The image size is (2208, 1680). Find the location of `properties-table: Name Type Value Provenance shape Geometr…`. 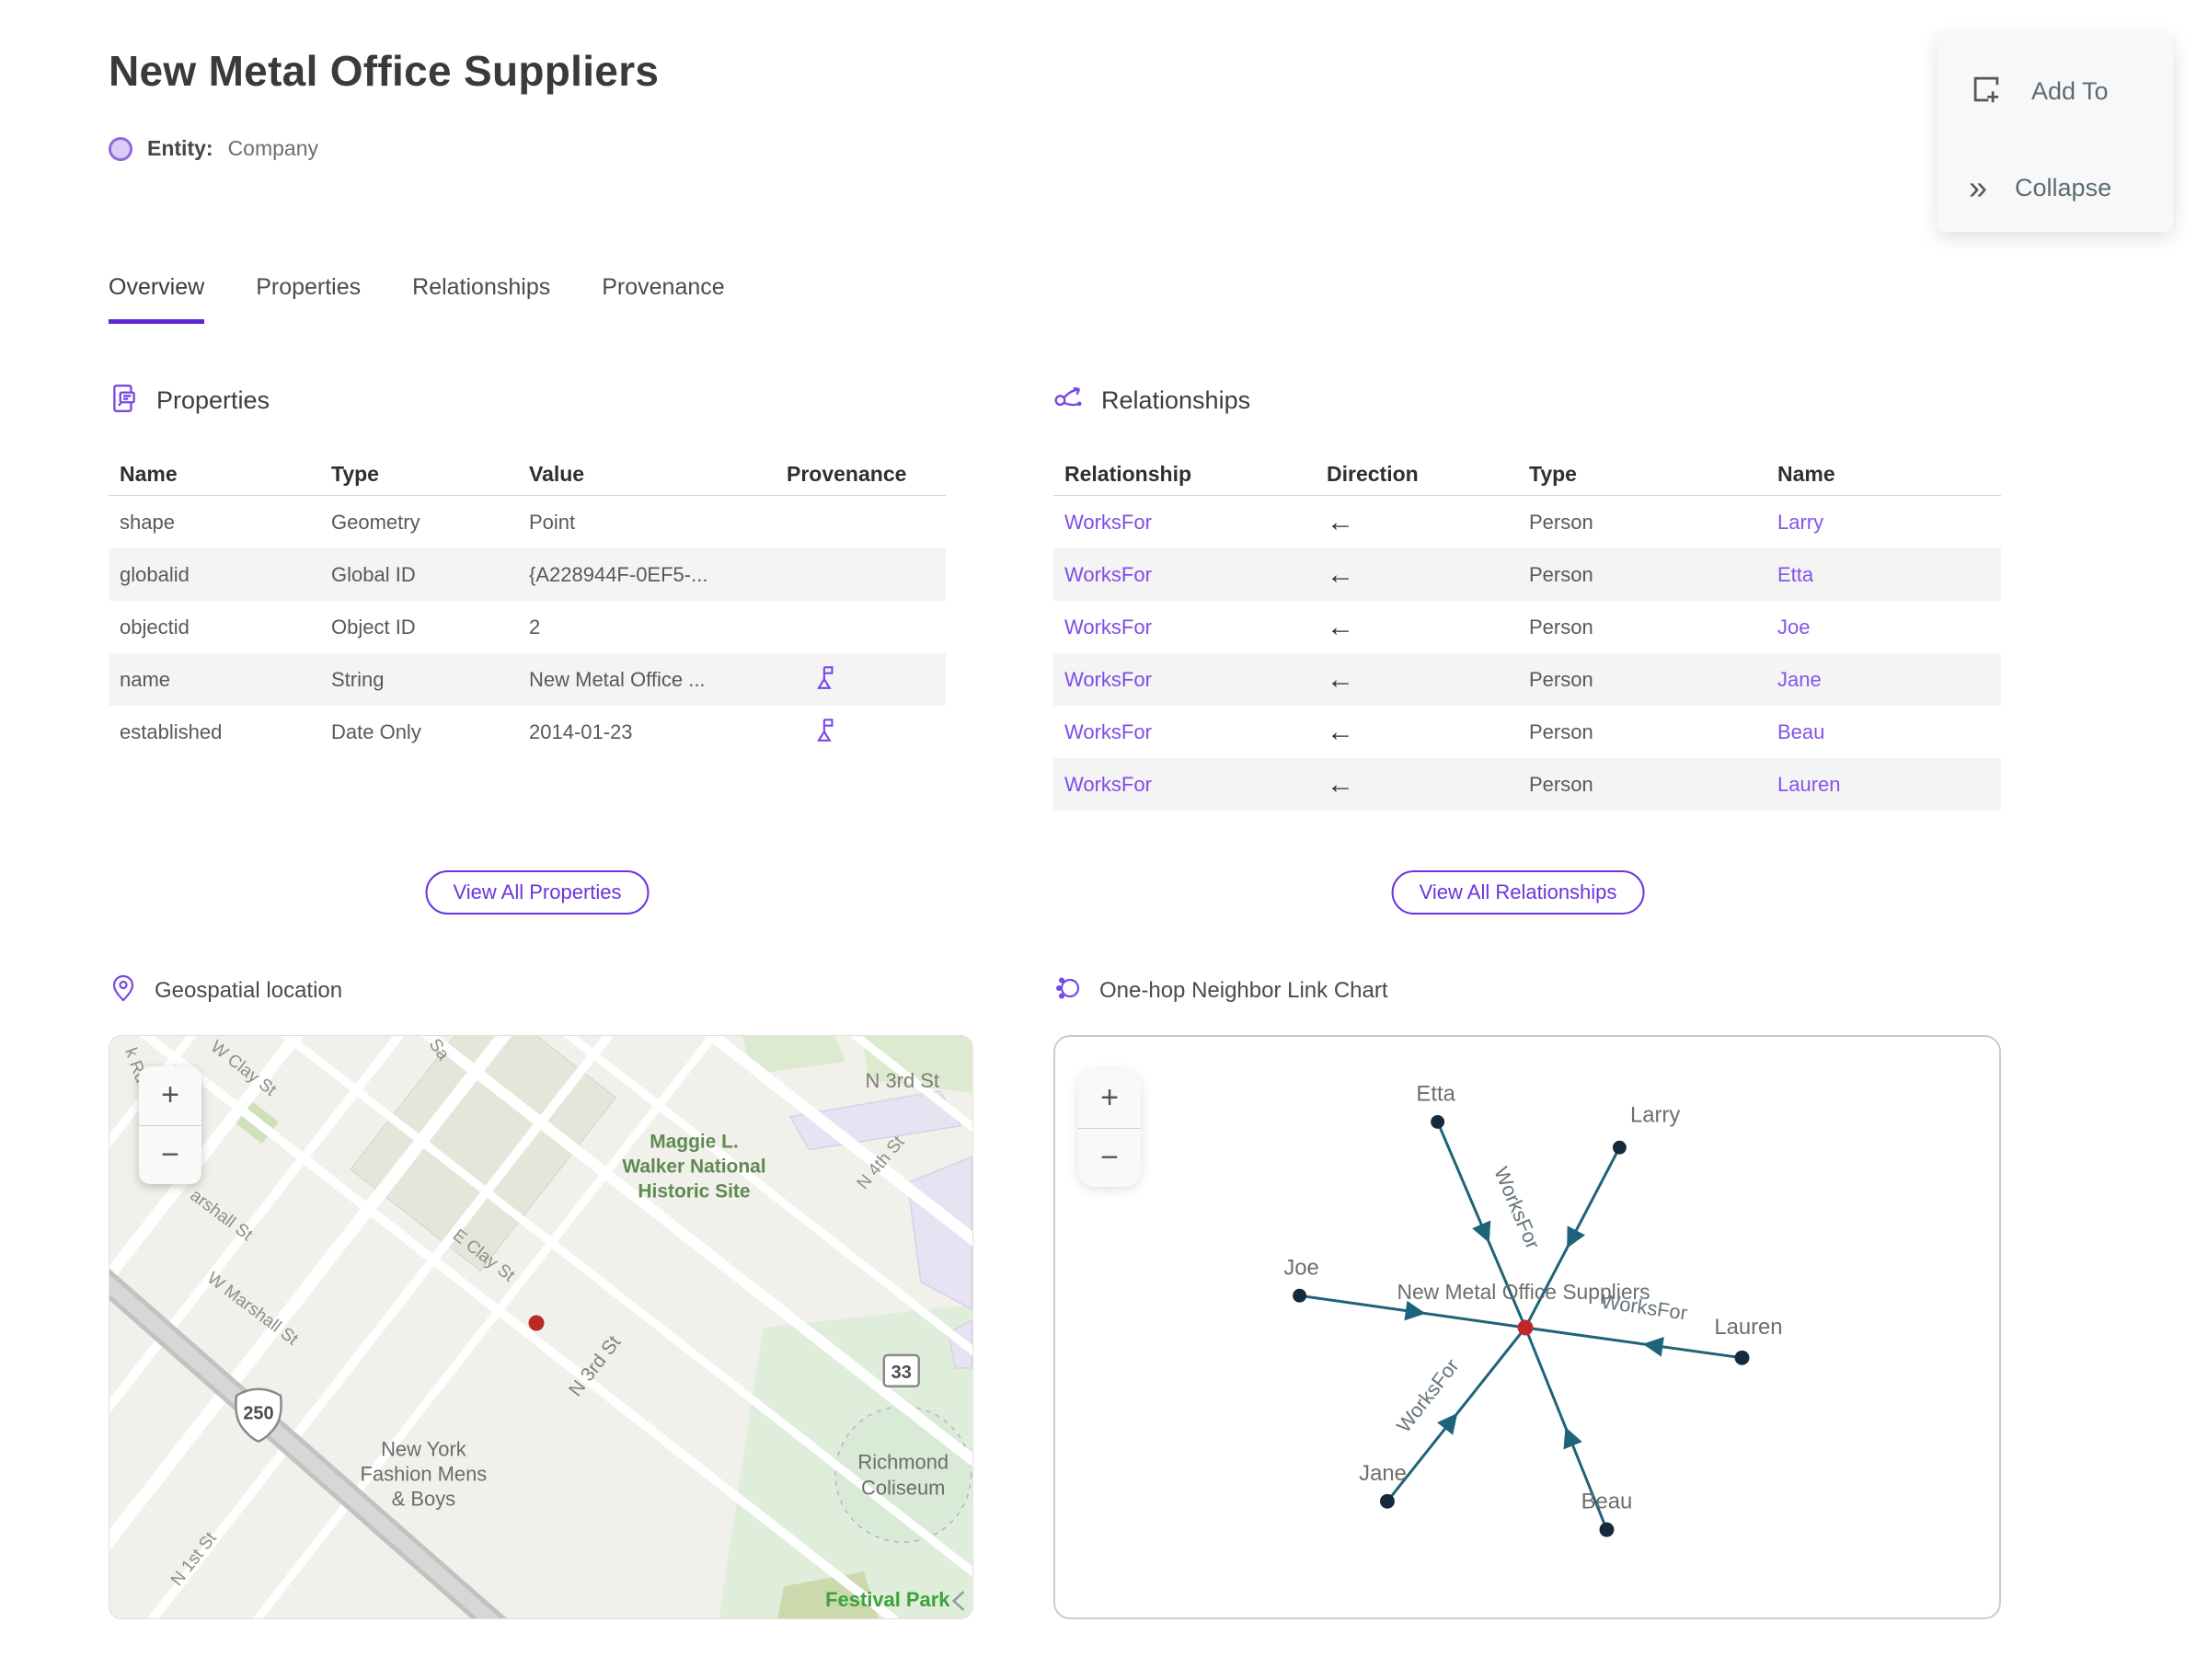

properties-table: Name Type Value Provenance shape Geometr… is located at coordinates (527, 605).